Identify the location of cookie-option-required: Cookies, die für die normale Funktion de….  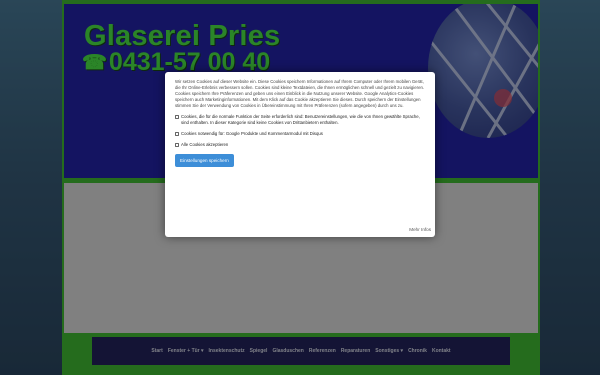
(300, 120).